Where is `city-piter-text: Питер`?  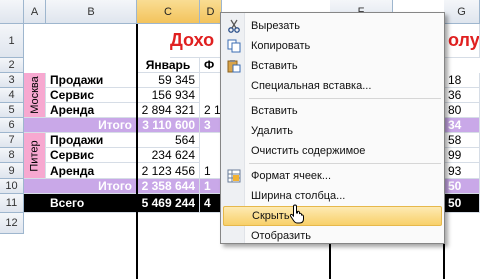 city-piter-text: Питер is located at coordinates (34, 155).